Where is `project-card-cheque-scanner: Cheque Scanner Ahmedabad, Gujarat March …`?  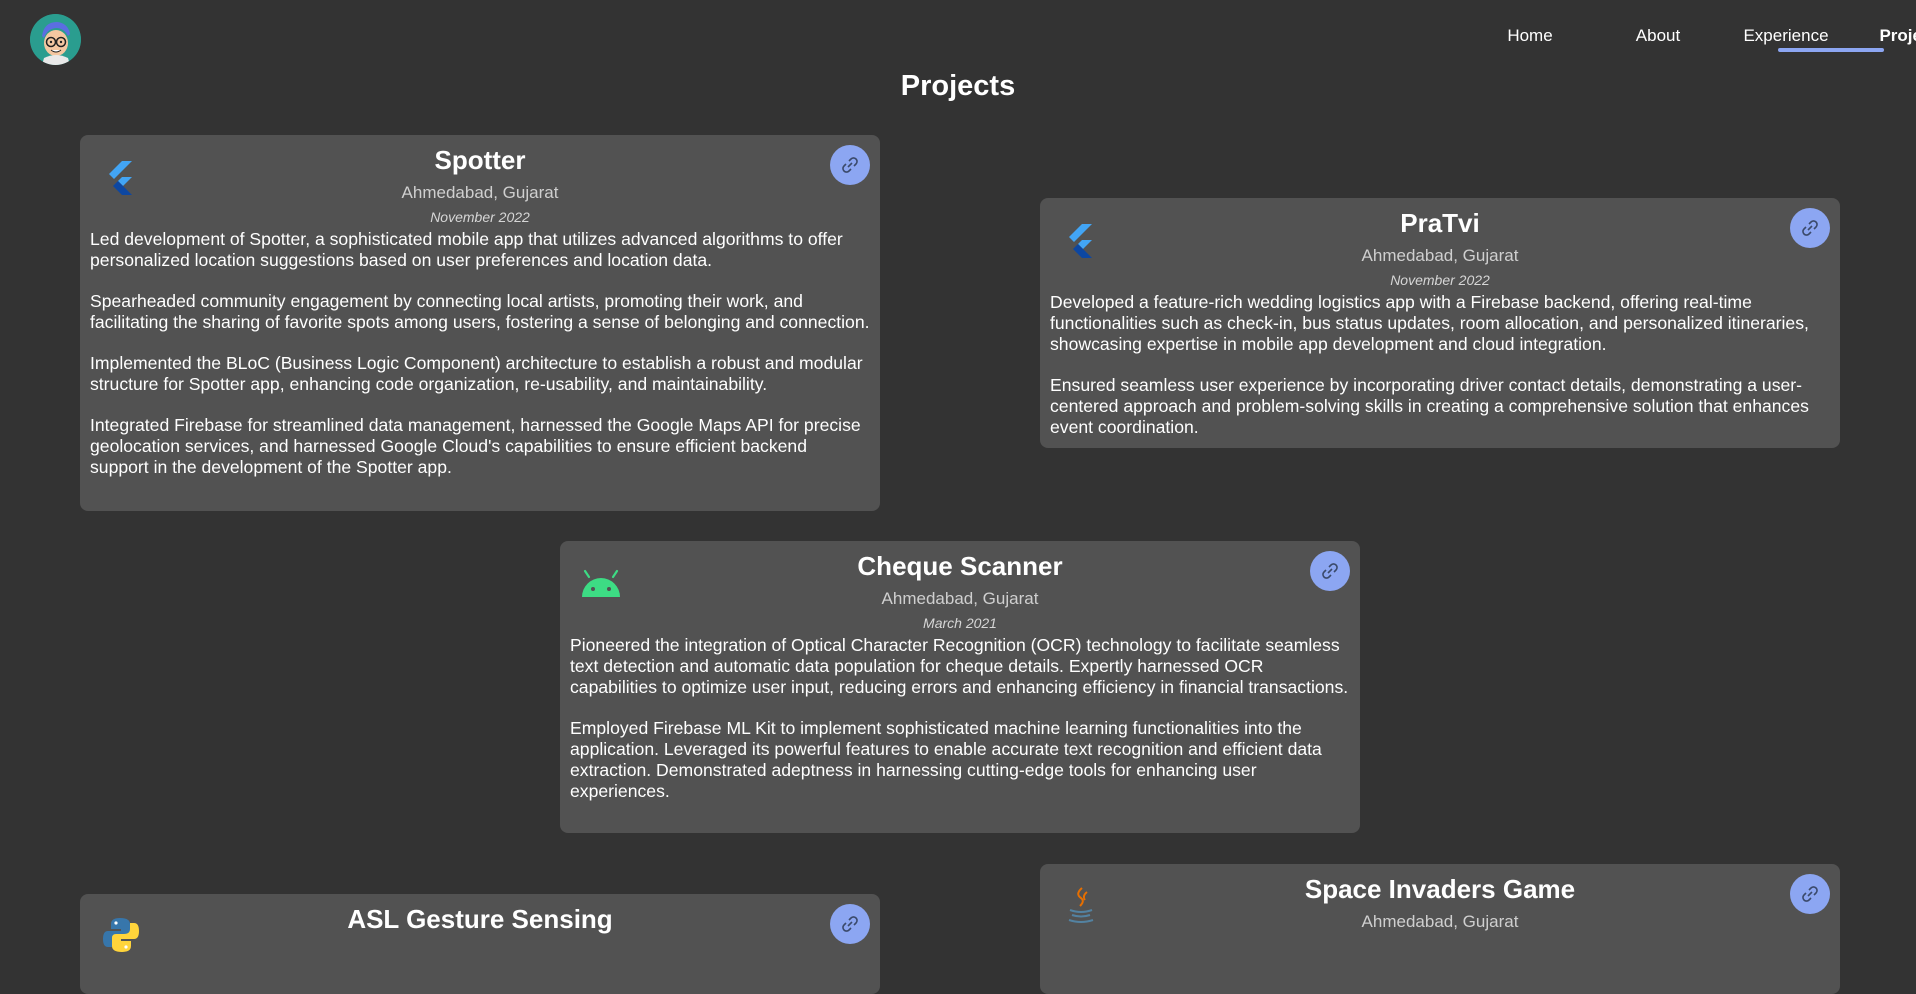
project-card-cheque-scanner: Cheque Scanner Ahmedabad, Gujarat March … is located at coordinates (960, 687).